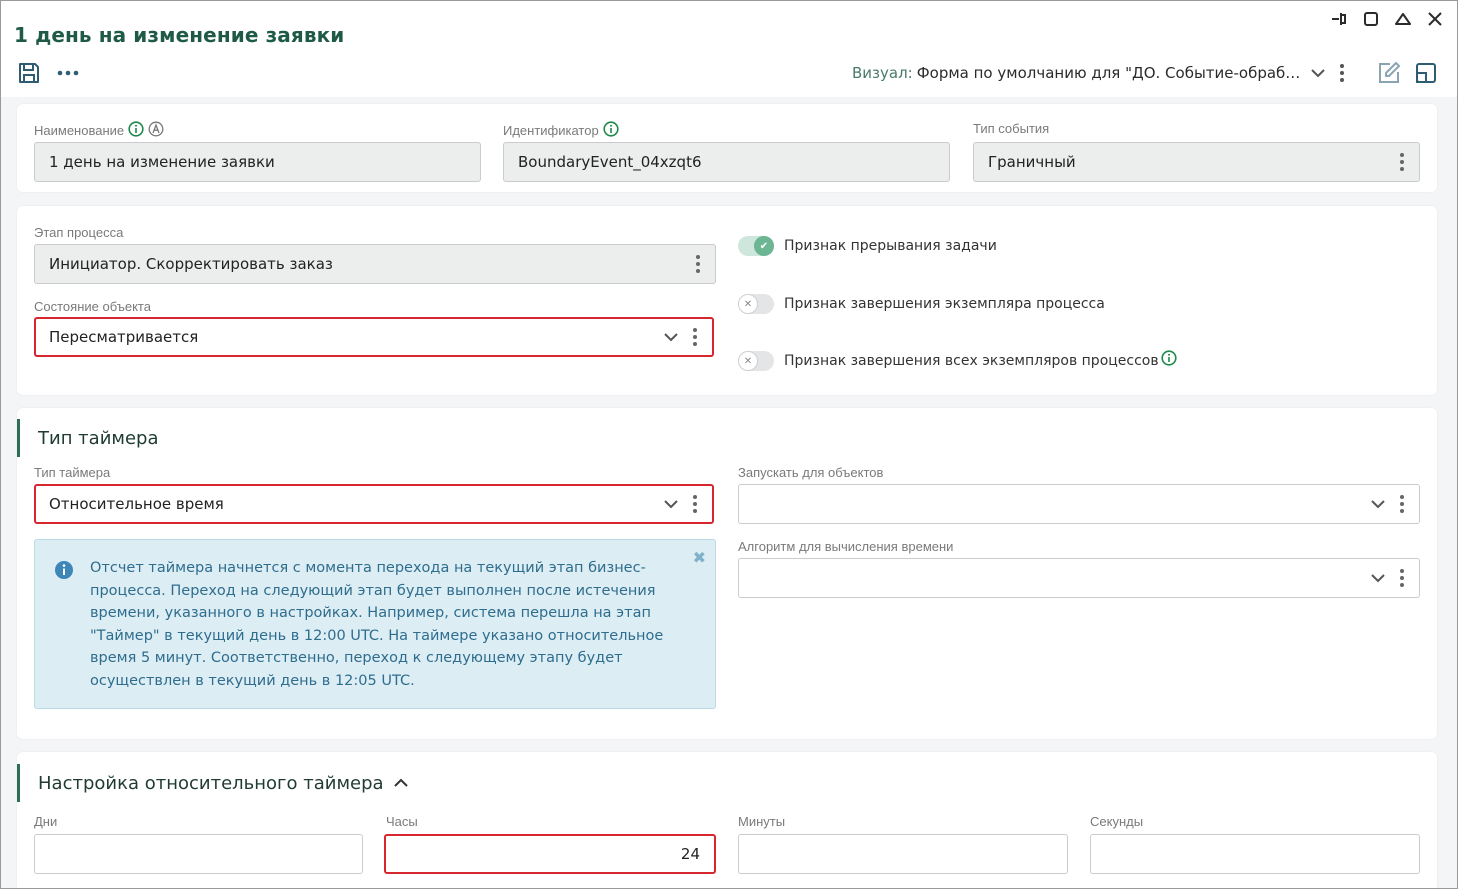 The image size is (1458, 889). I want to click on toolbar, so click(48, 73).